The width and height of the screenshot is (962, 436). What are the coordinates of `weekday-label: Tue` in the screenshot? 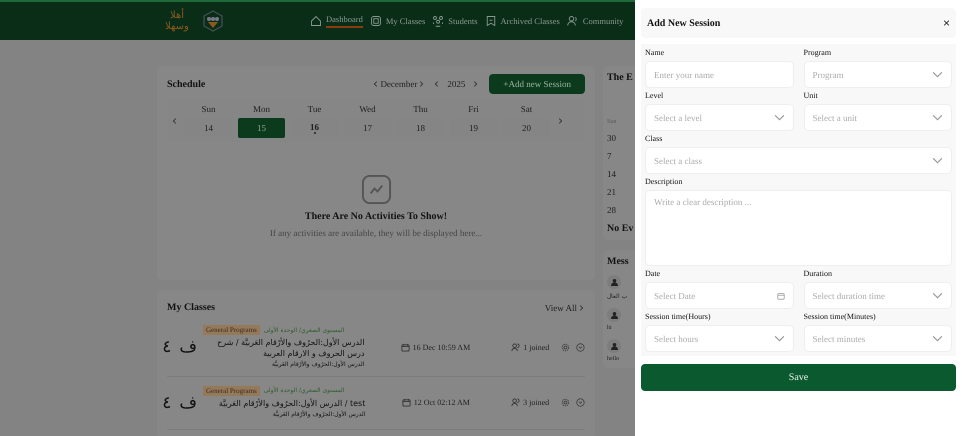 It's located at (315, 109).